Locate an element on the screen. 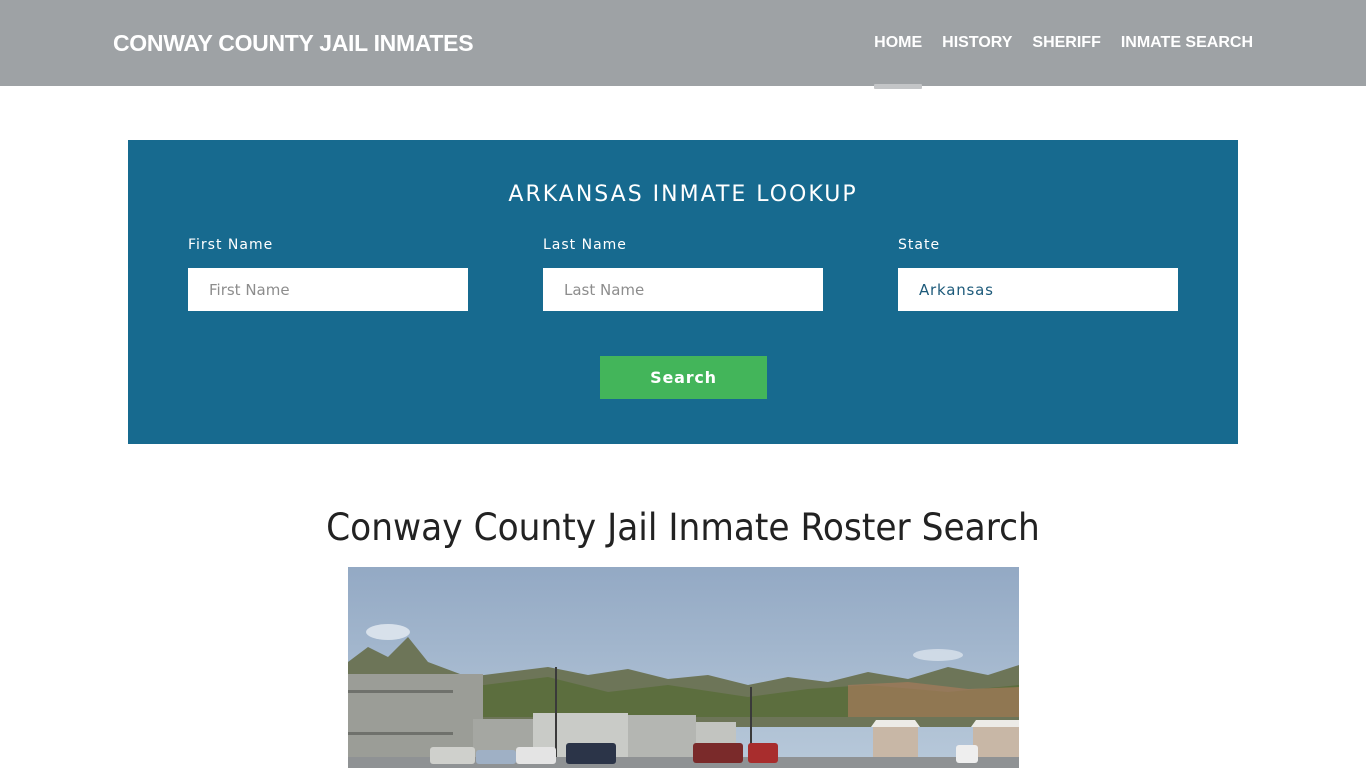 This screenshot has width=1366, height=768. first-name-input is located at coordinates (328, 289).